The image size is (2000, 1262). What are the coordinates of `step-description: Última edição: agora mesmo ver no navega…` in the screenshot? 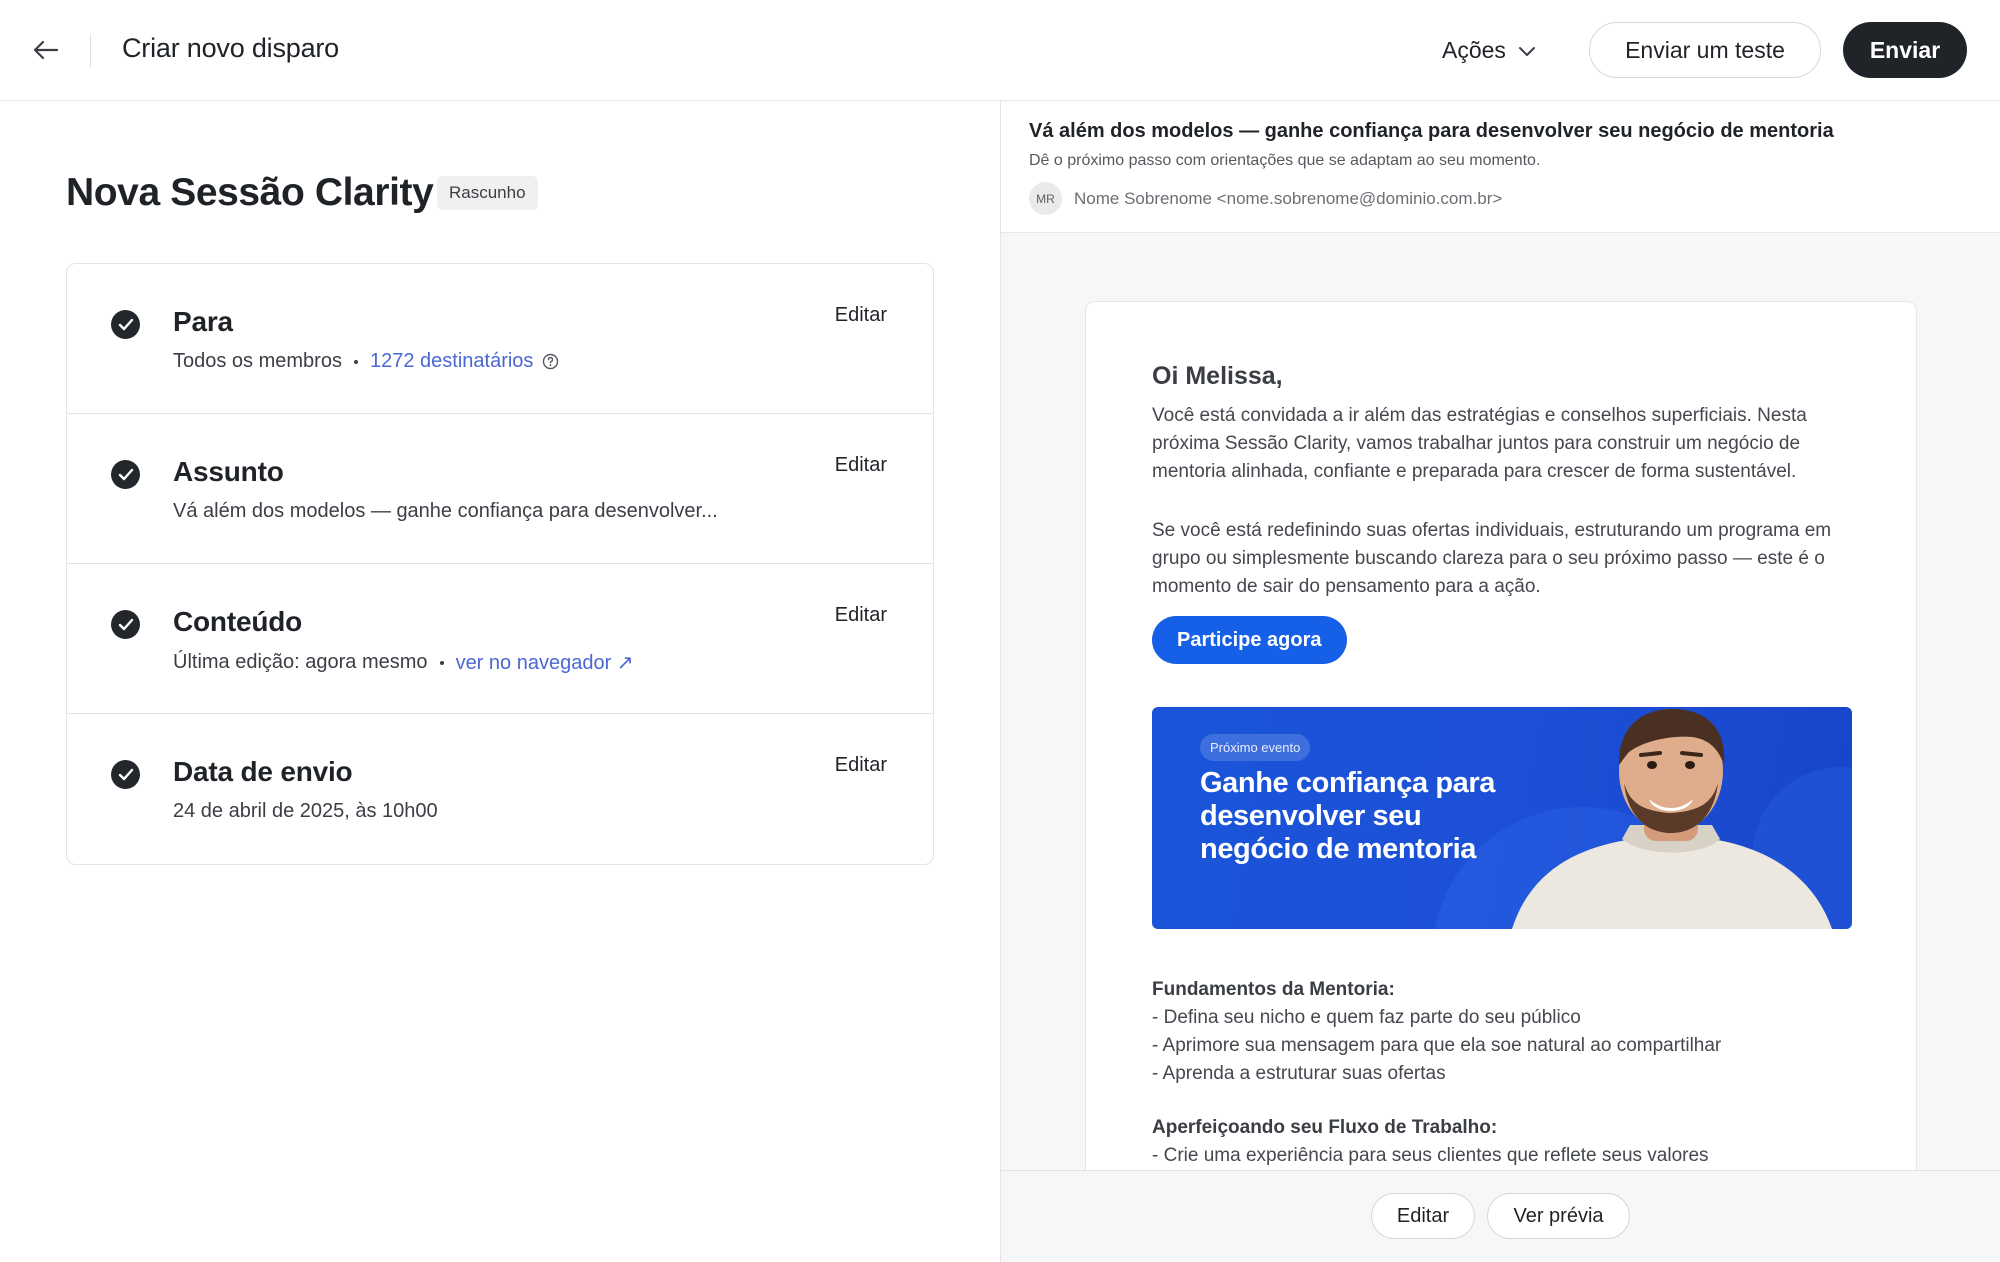 It's located at (403, 662).